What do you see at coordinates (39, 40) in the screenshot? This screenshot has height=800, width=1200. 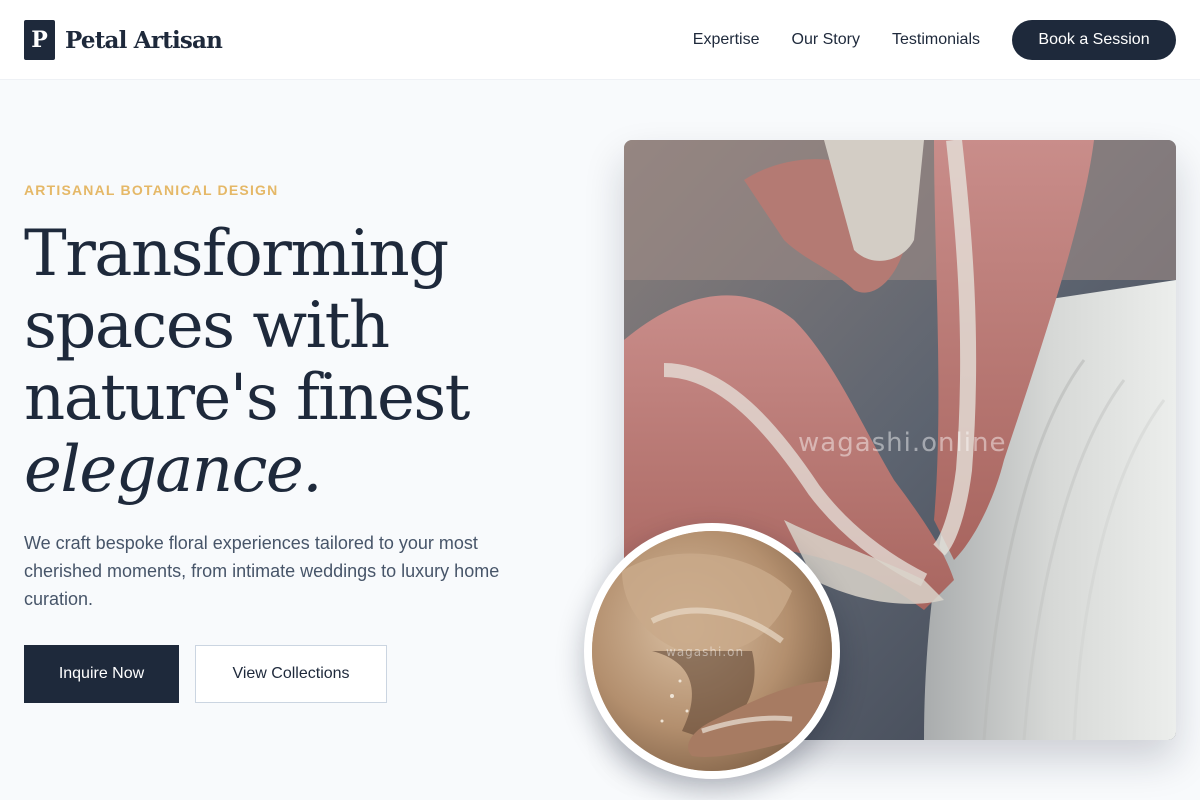 I see `logo-mark-icon: P` at bounding box center [39, 40].